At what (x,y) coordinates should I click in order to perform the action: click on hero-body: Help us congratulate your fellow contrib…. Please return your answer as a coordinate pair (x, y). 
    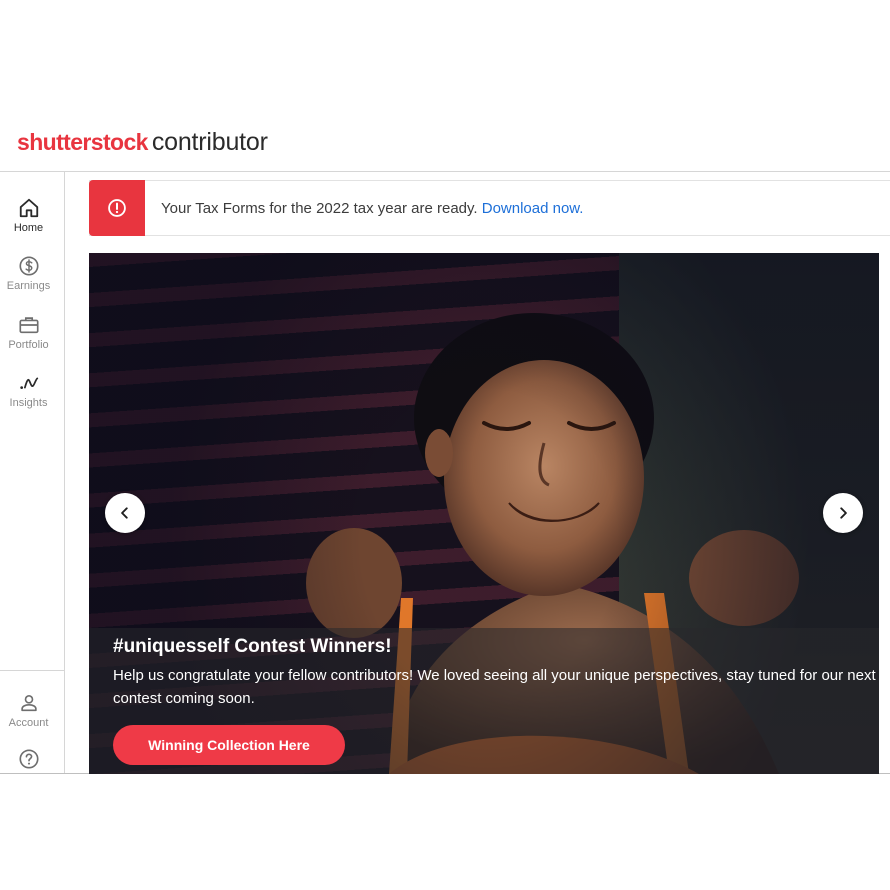
    Looking at the image, I should click on (494, 687).